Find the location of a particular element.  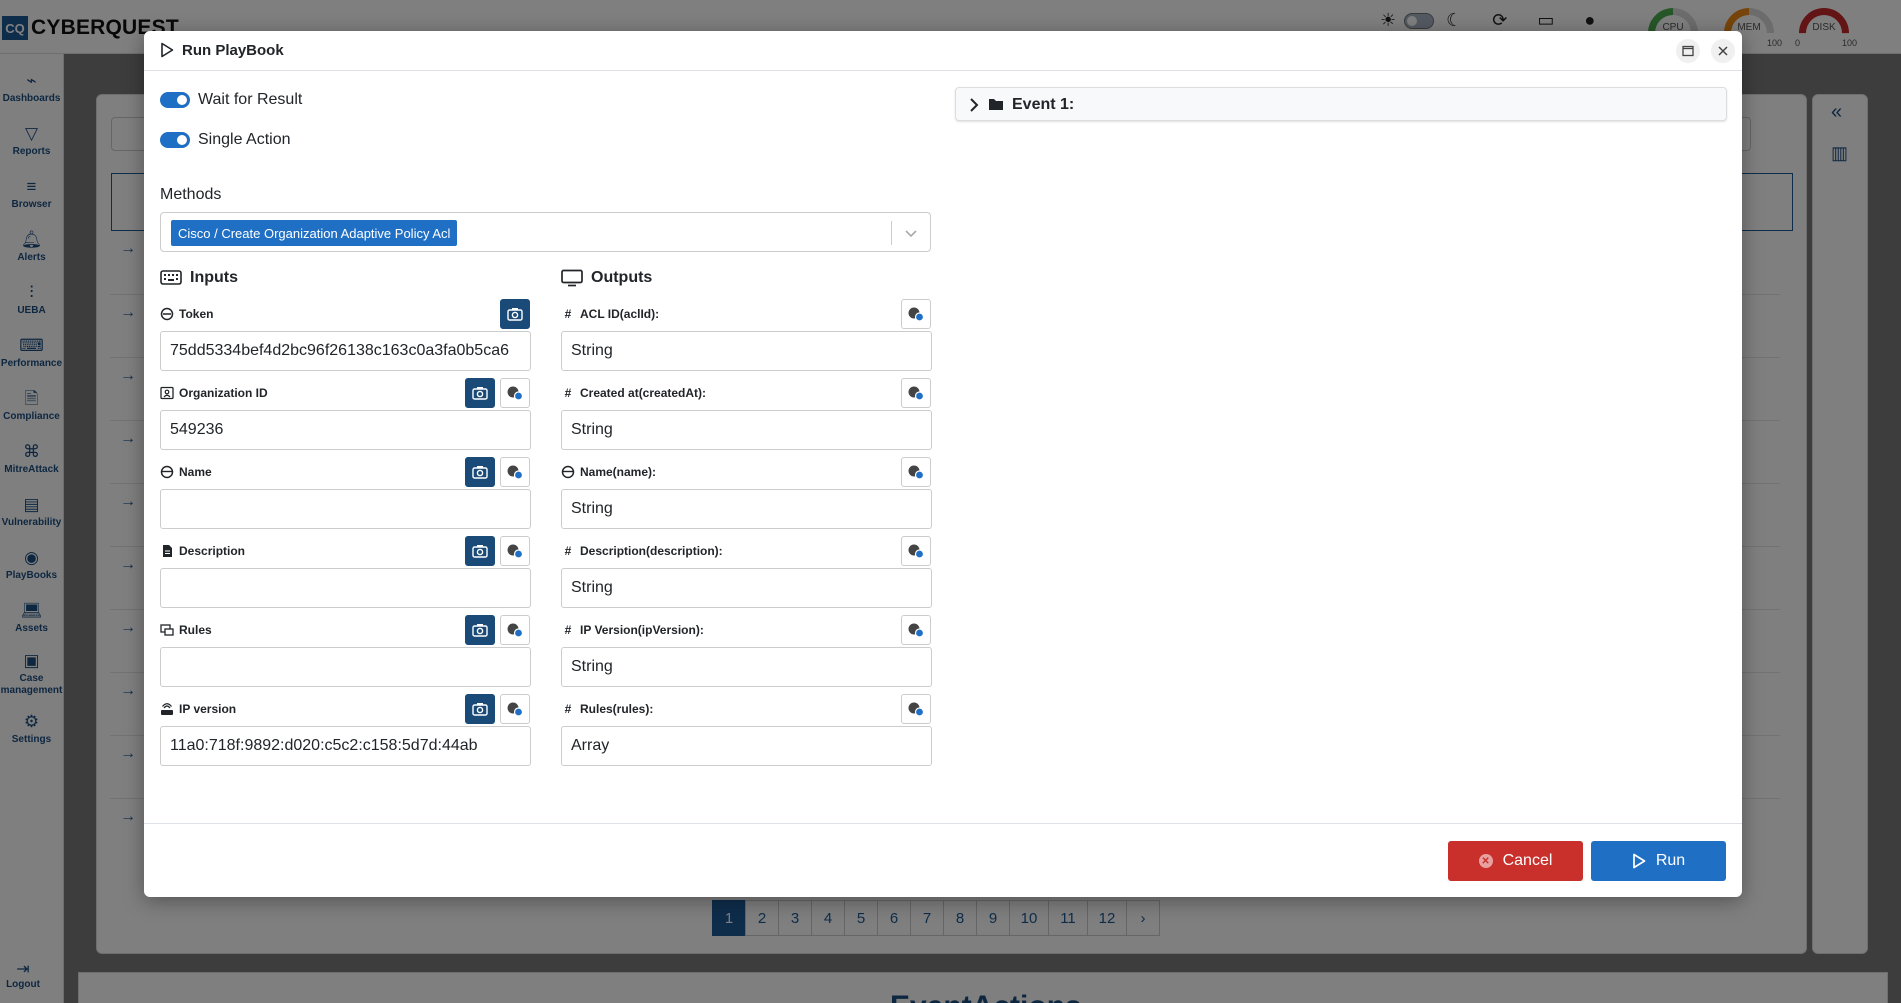

inputs-title: Inputs is located at coordinates (214, 277).